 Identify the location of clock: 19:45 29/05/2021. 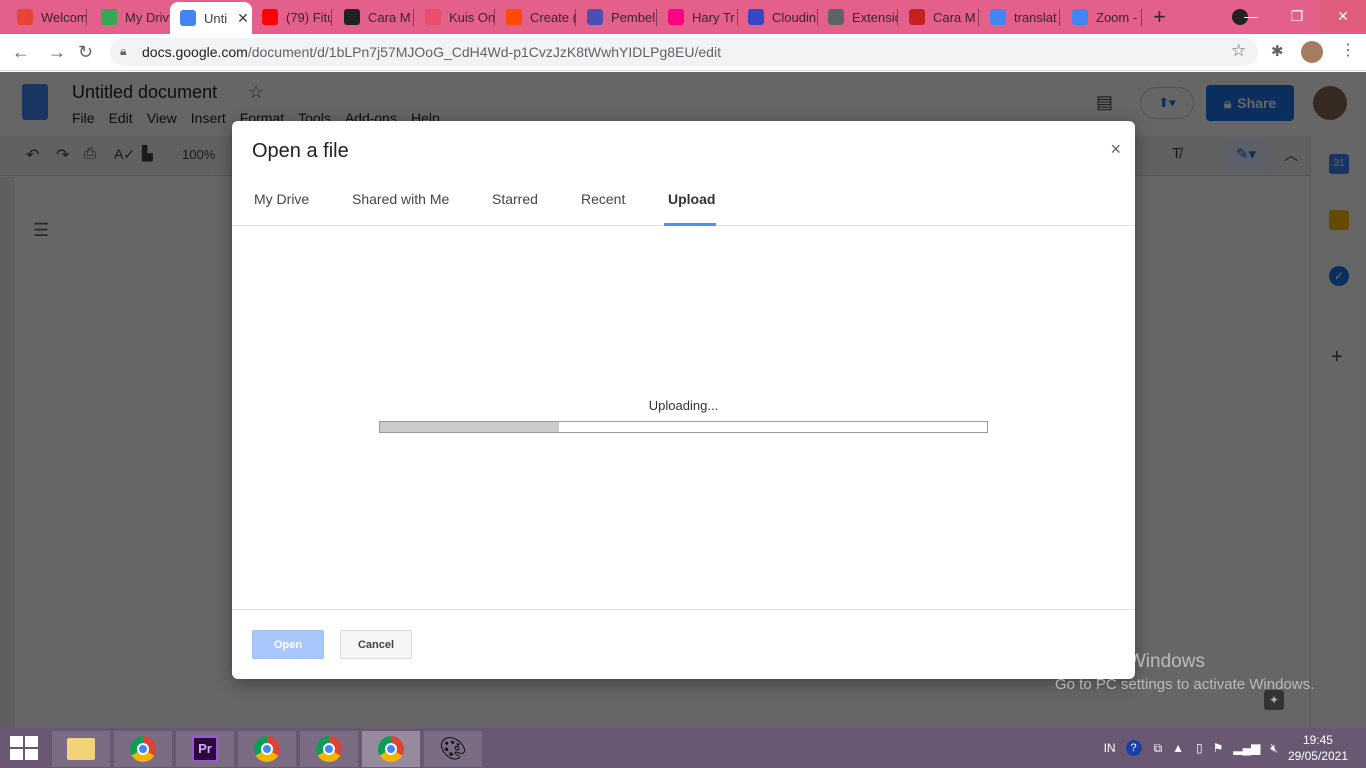
(1318, 748).